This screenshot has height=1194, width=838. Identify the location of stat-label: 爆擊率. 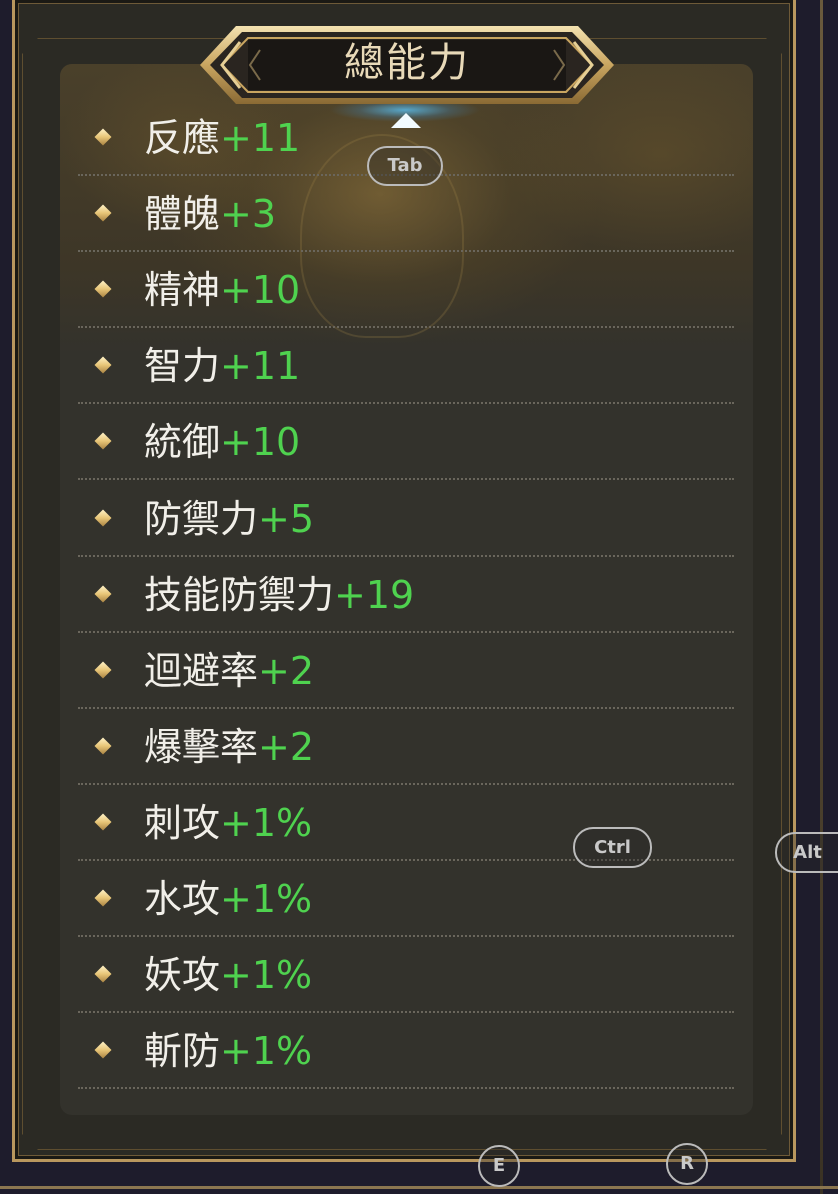
(201, 747).